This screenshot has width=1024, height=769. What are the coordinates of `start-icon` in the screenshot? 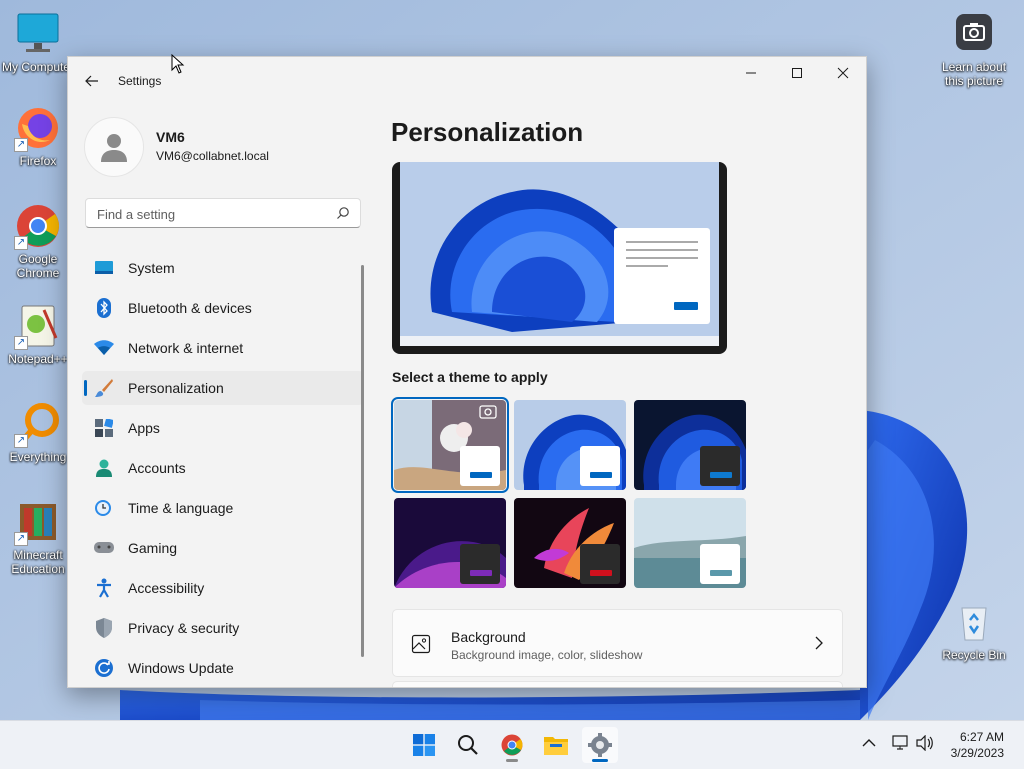 It's located at (424, 745).